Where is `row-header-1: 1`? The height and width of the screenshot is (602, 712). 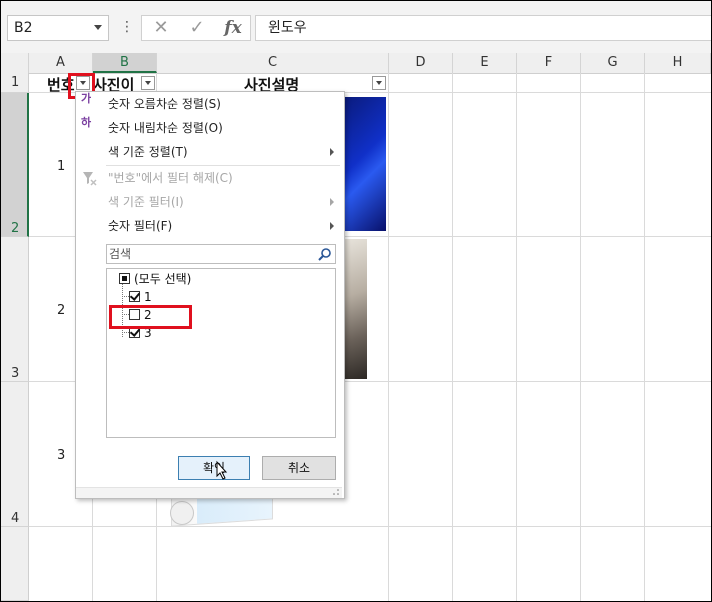 row-header-1: 1 is located at coordinates (15, 83).